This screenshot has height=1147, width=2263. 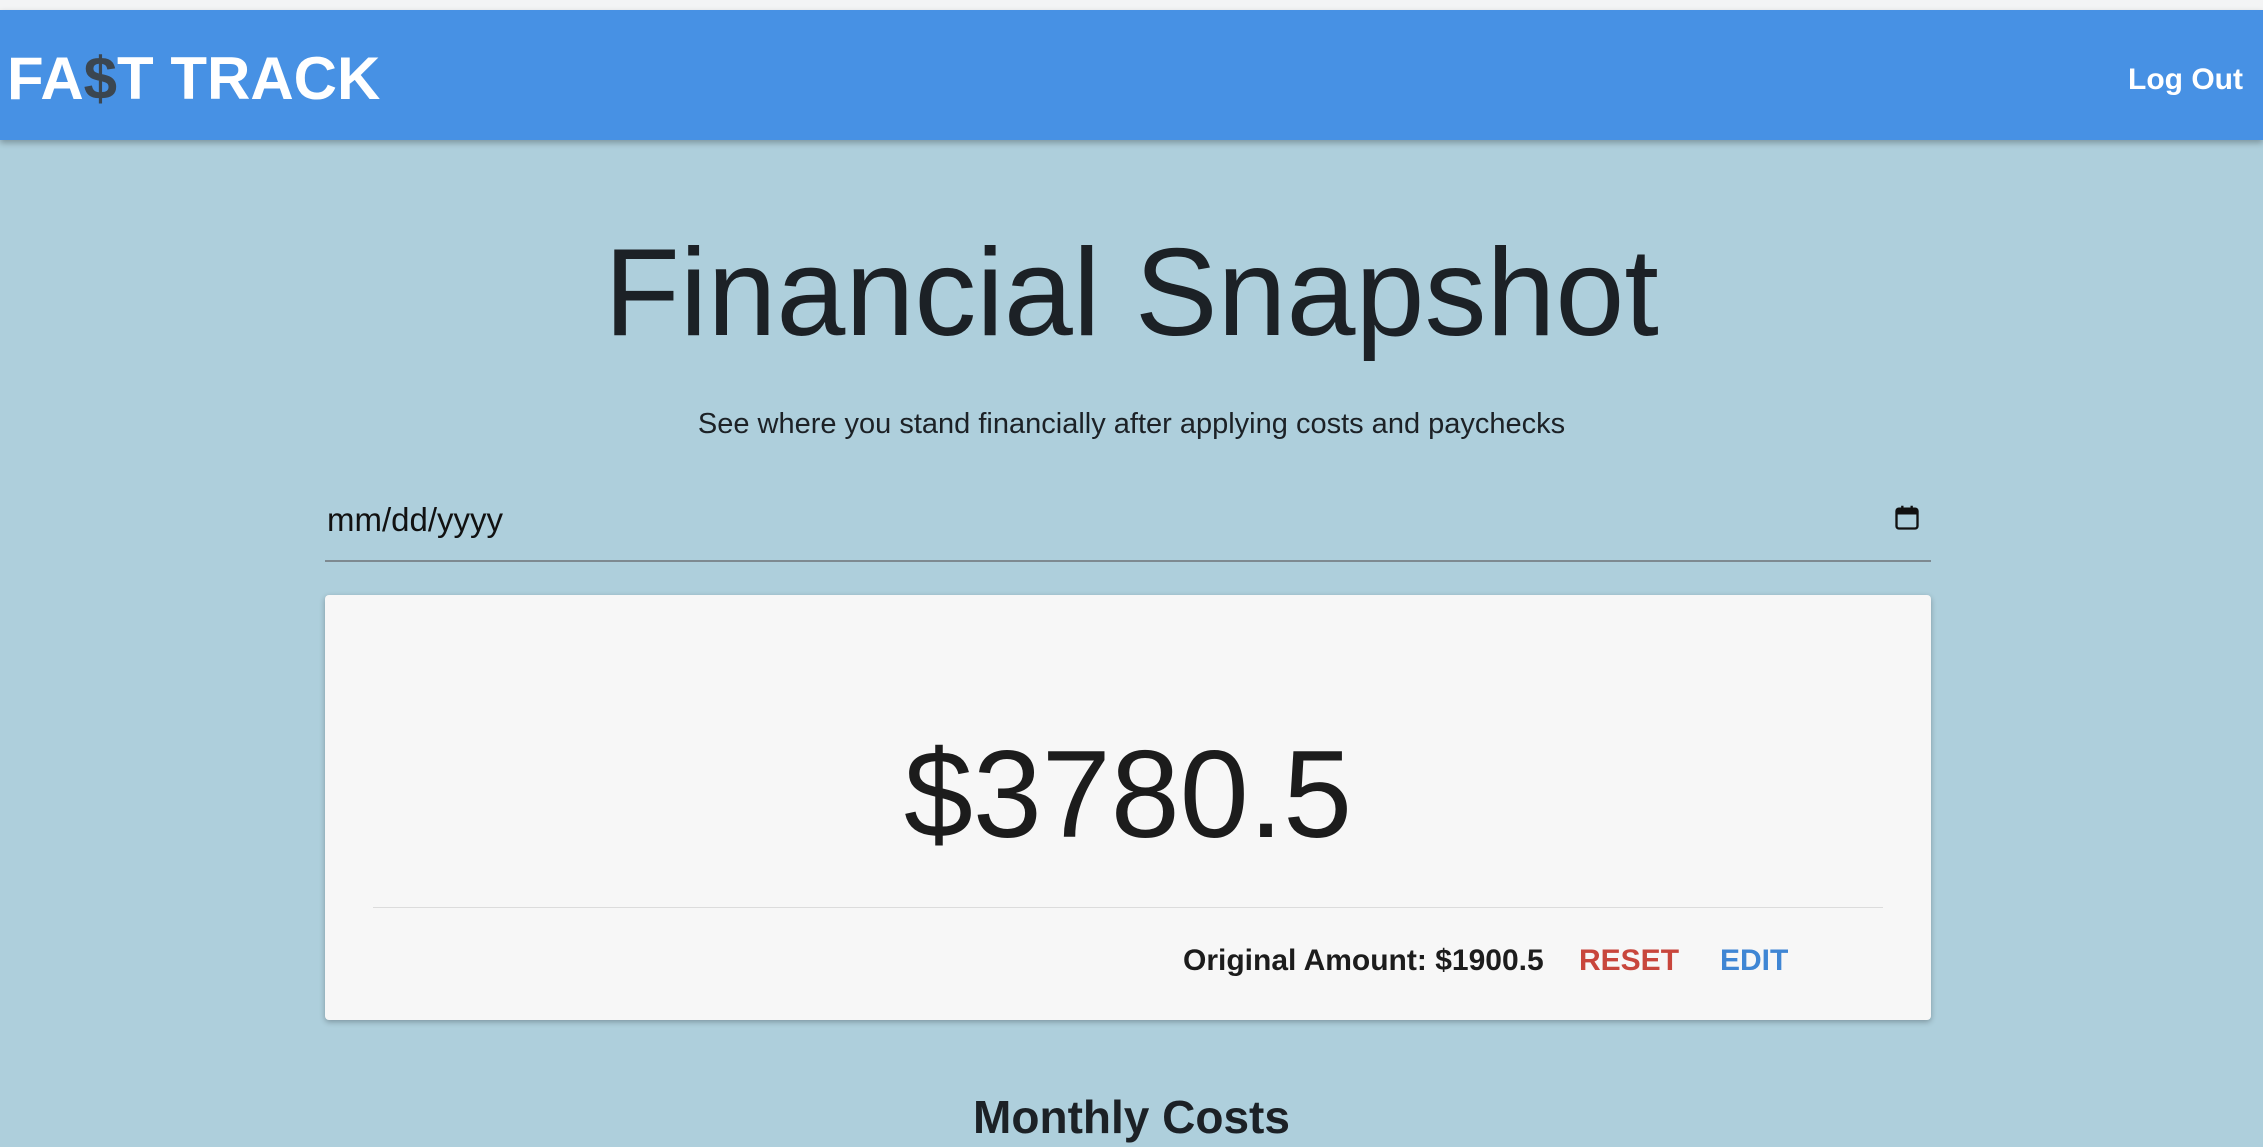 I want to click on navbar: FA$T TRACK Log Out, so click(x=1131, y=75).